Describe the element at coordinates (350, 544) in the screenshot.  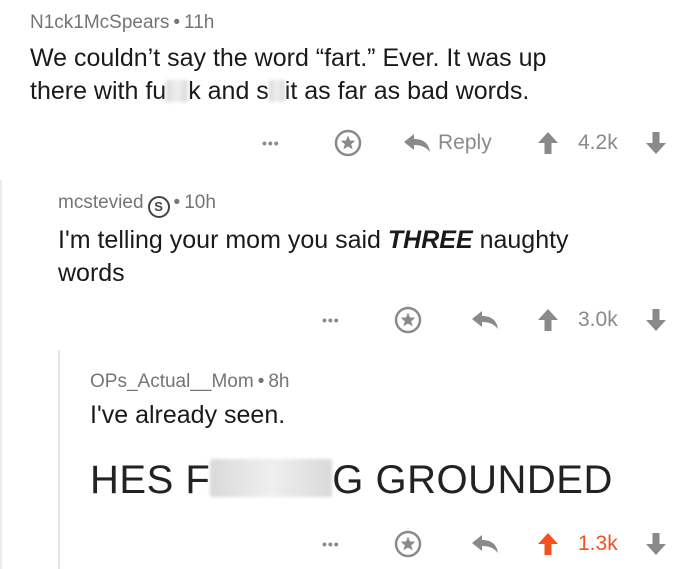
I see `comment-actions: ••• 1.3k` at that location.